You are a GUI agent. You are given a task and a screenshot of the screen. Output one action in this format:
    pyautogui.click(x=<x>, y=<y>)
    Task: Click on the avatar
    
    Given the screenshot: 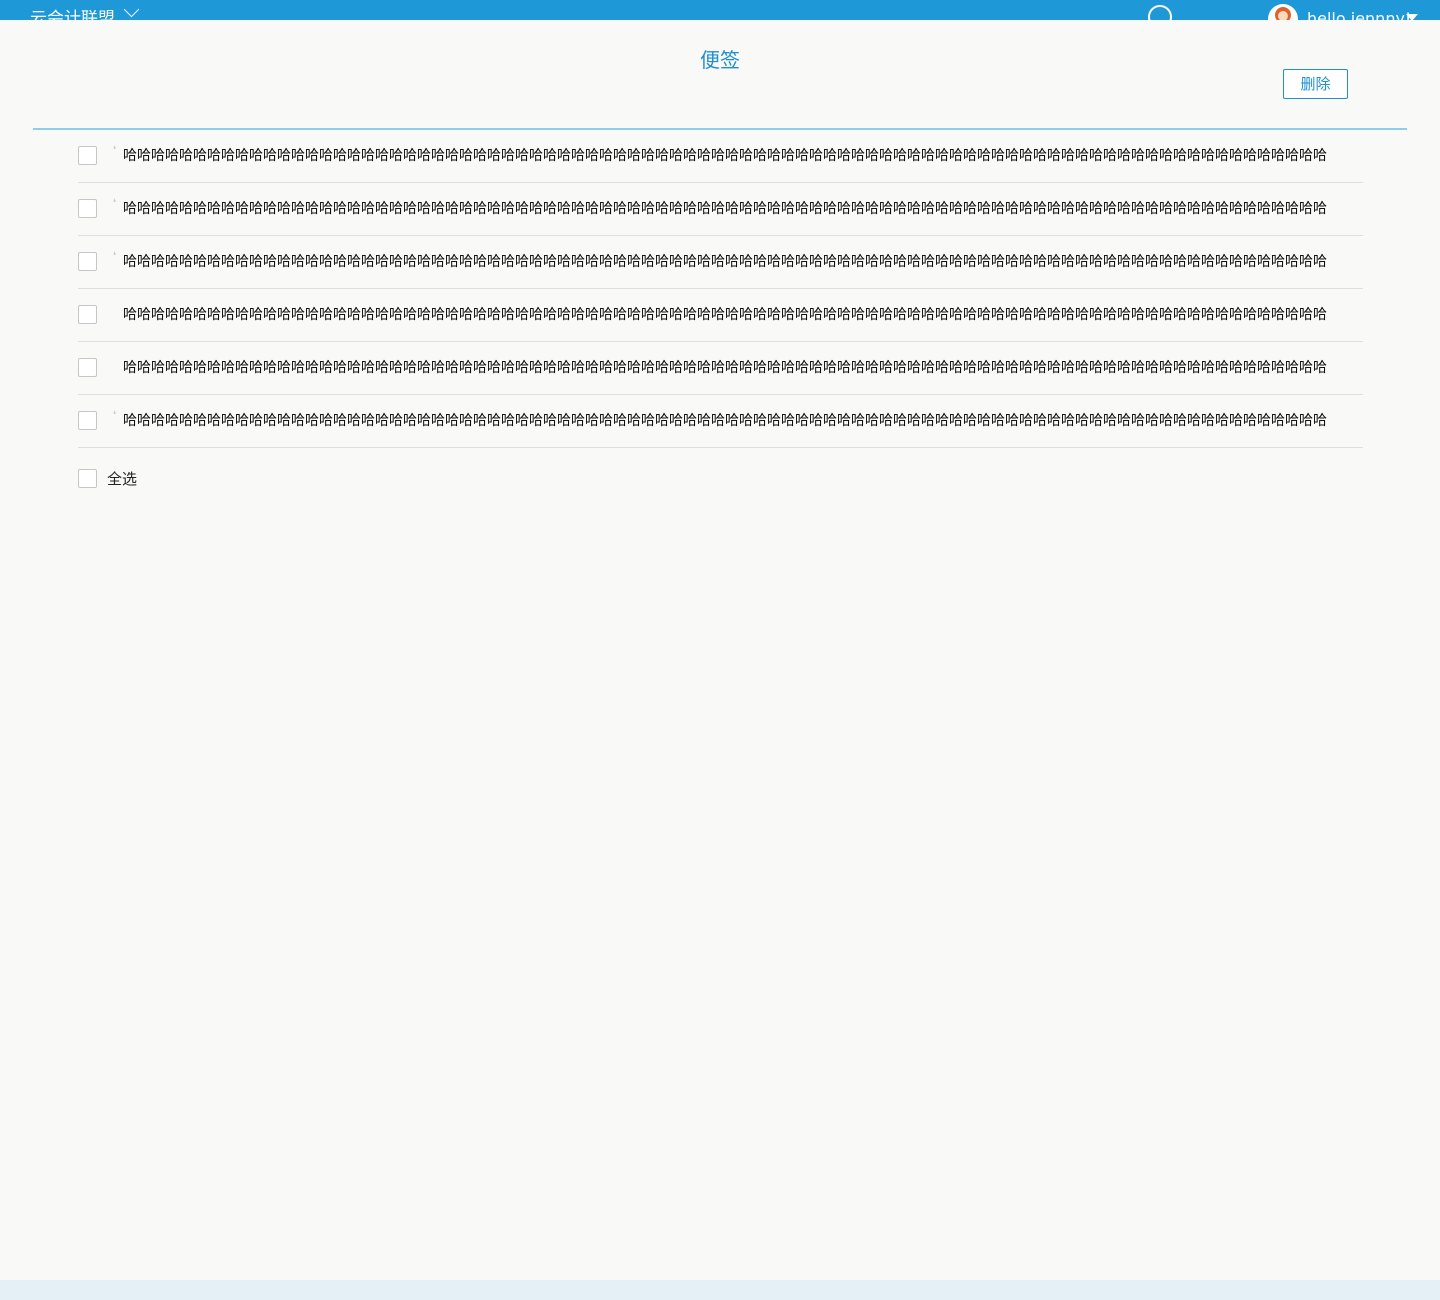 What is the action you would take?
    pyautogui.click(x=1283, y=12)
    